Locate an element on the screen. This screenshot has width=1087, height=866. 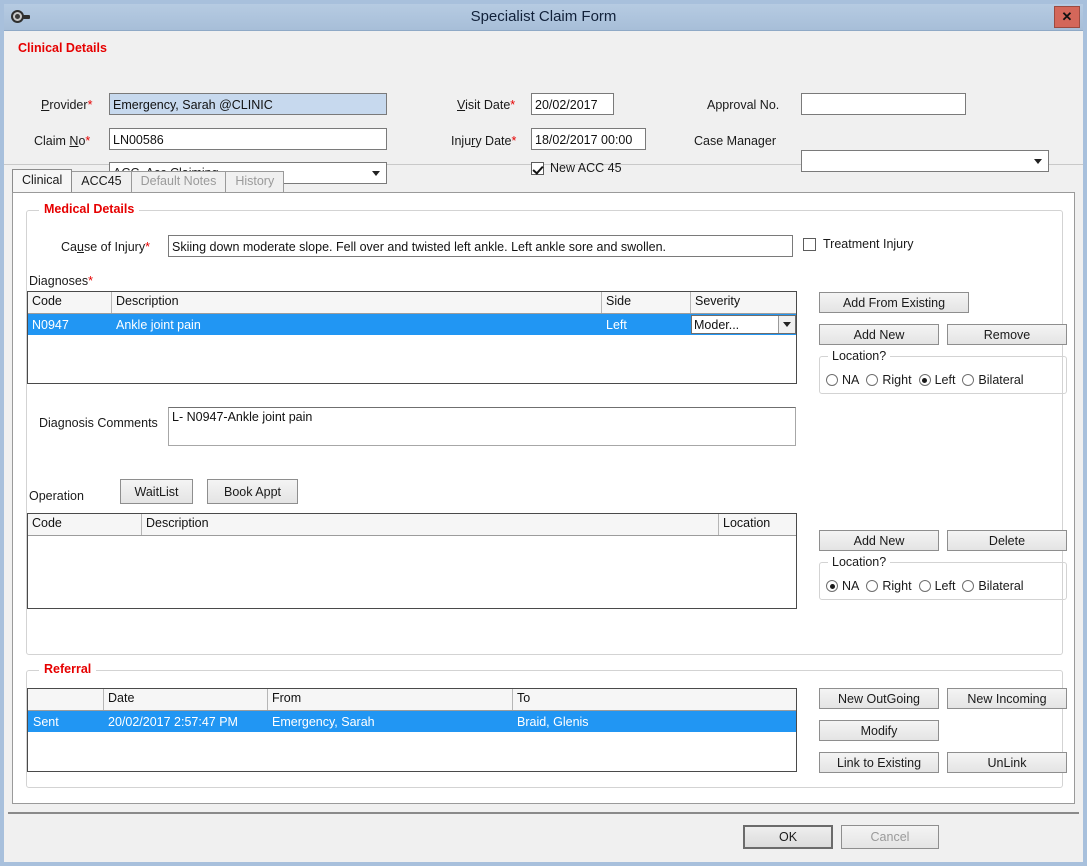
diagnoses-grid-header: Code Description Side Severity is located at coordinates (412, 303).